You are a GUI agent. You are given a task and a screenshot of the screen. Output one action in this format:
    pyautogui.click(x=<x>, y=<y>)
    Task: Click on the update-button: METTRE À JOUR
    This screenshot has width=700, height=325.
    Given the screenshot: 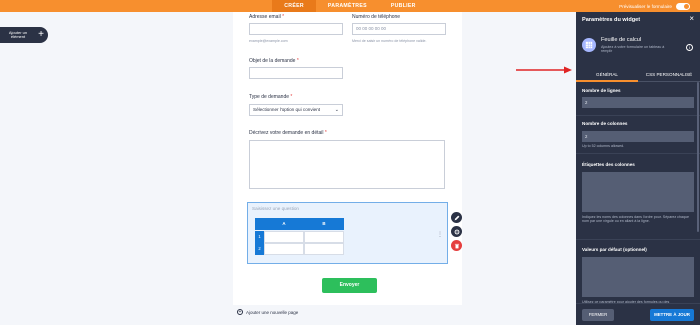 What is the action you would take?
    pyautogui.click(x=672, y=315)
    